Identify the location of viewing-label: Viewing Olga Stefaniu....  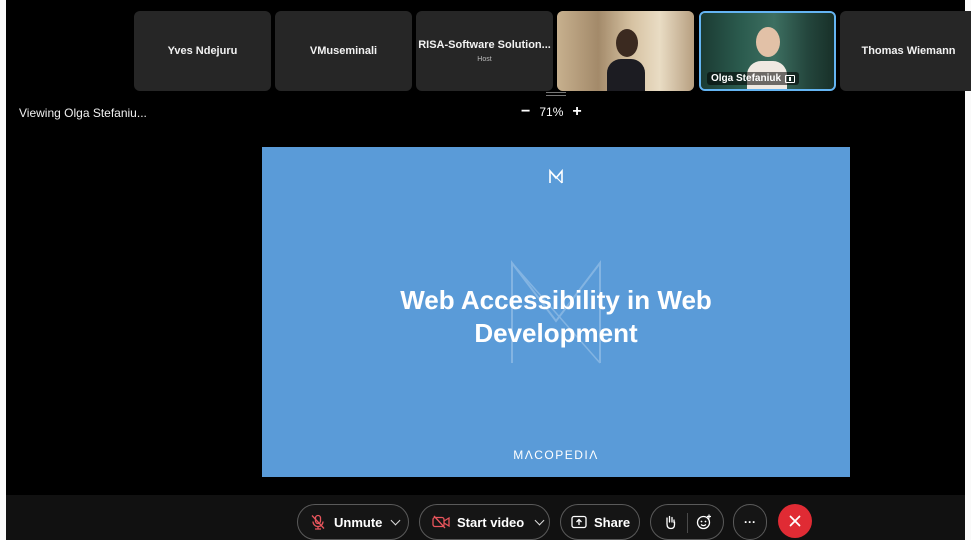
(83, 113).